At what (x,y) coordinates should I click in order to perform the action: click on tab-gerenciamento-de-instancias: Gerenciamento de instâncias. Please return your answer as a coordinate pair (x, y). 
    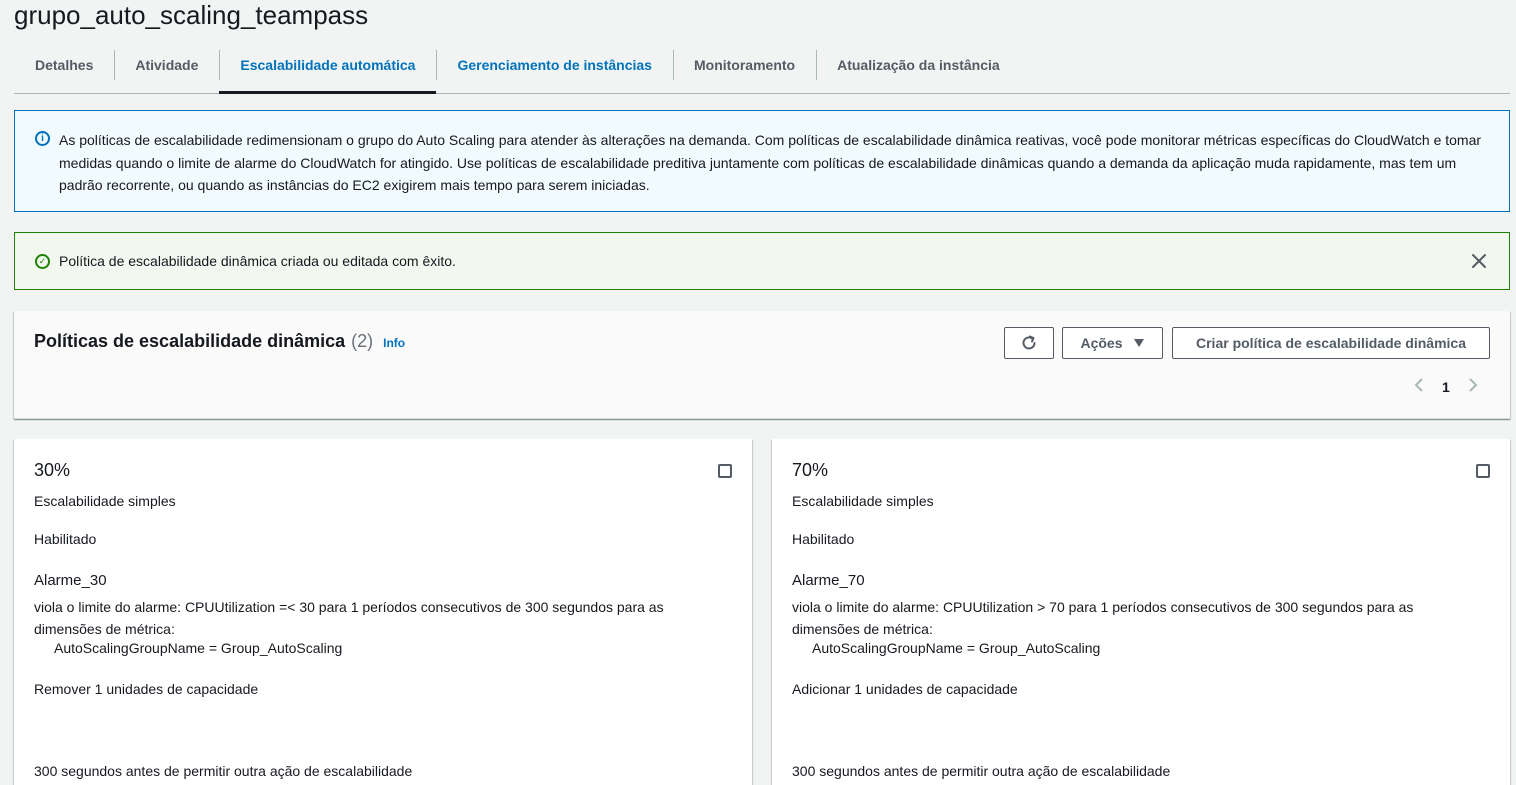
    Looking at the image, I should click on (554, 64).